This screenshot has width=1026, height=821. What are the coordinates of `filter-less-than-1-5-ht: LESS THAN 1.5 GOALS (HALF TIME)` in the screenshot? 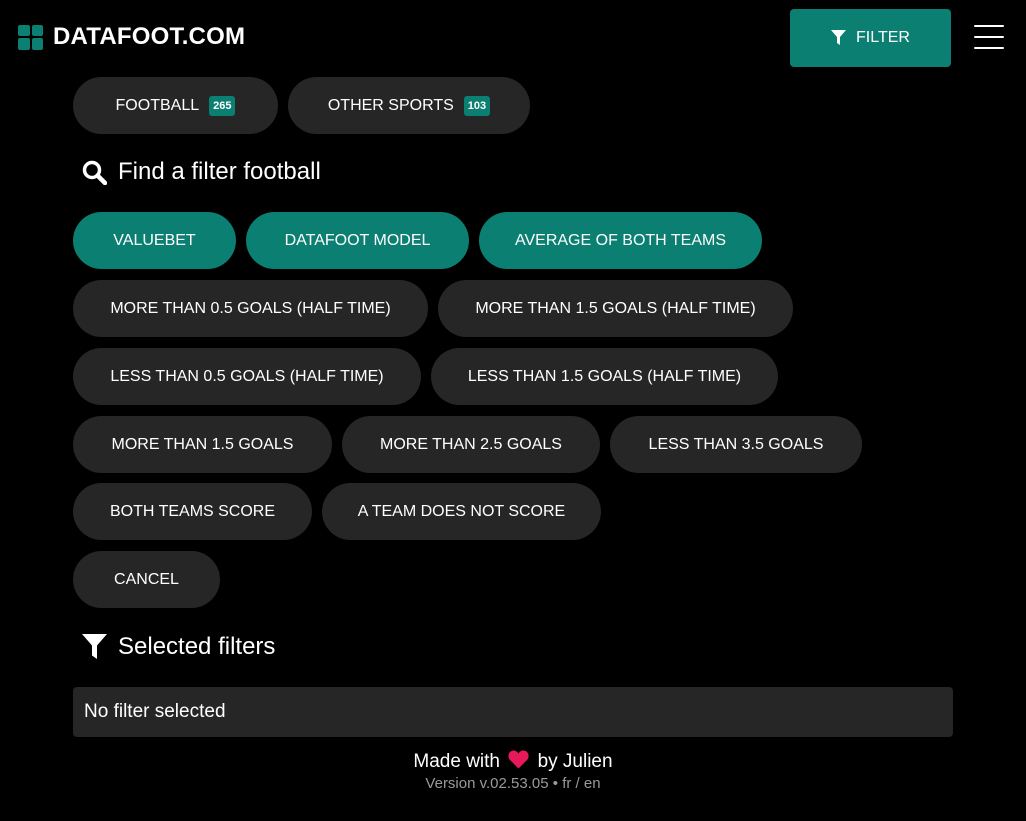 It's located at (604, 376).